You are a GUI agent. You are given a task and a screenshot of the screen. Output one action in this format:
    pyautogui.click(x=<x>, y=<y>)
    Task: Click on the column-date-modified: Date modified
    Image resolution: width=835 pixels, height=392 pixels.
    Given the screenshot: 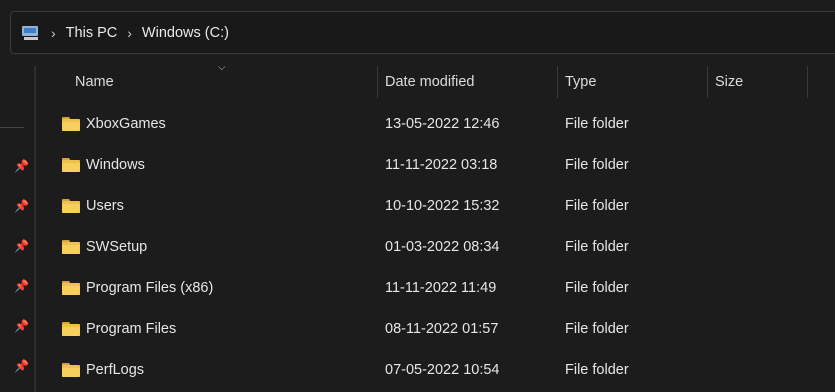 What is the action you would take?
    pyautogui.click(x=429, y=82)
    